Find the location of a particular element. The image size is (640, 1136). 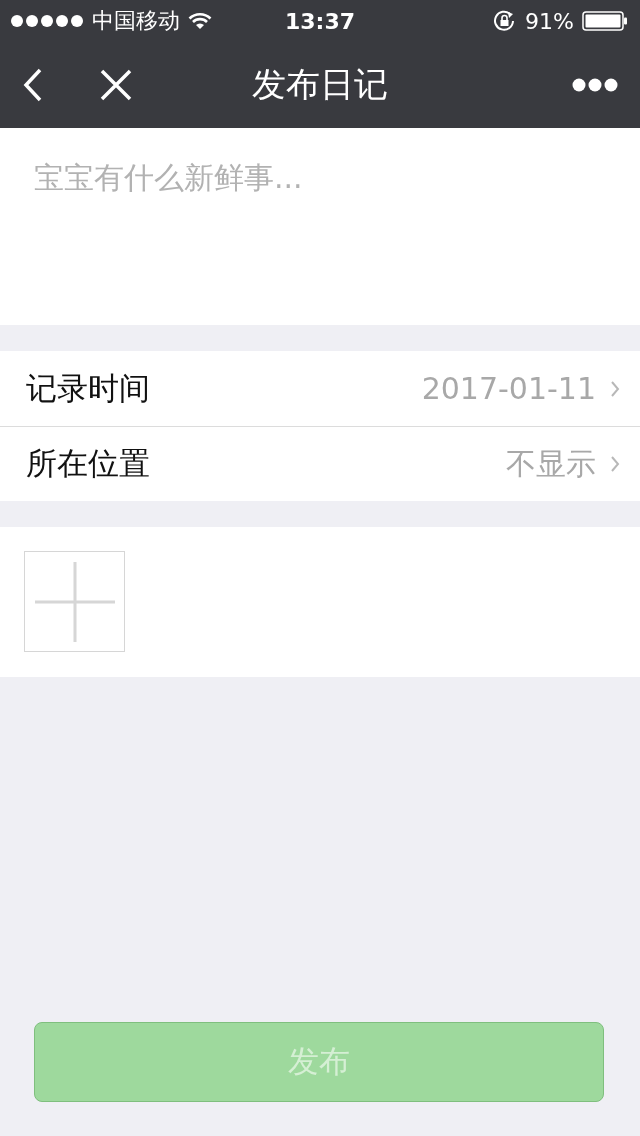

form-row: 记录时间 2017-01-11 is located at coordinates (320, 388).